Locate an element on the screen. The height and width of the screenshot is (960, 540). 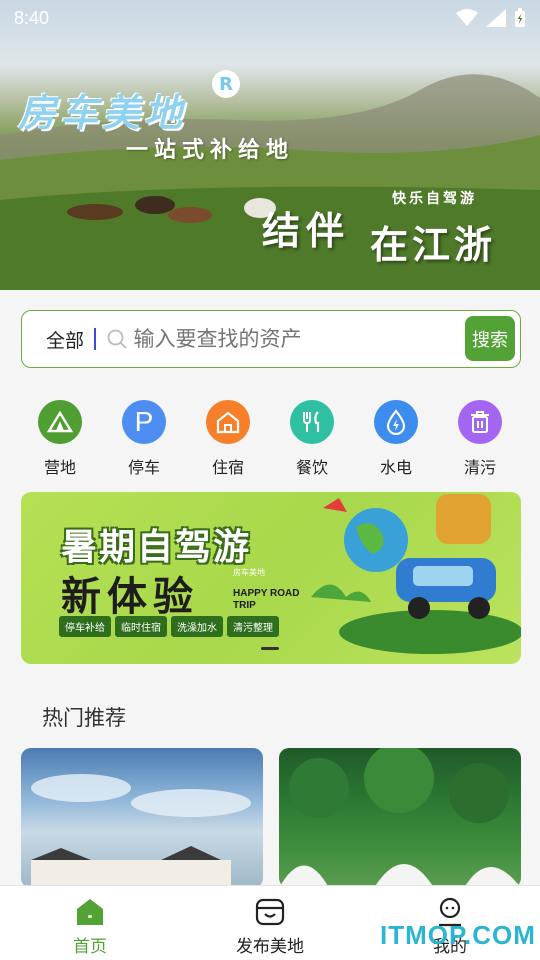
house-icon is located at coordinates (228, 422).